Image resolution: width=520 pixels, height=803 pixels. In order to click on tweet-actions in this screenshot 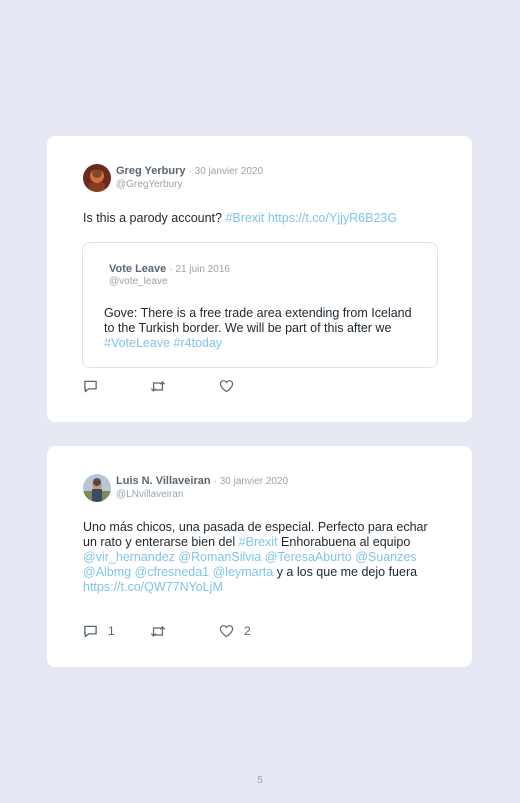, I will do `click(248, 386)`.